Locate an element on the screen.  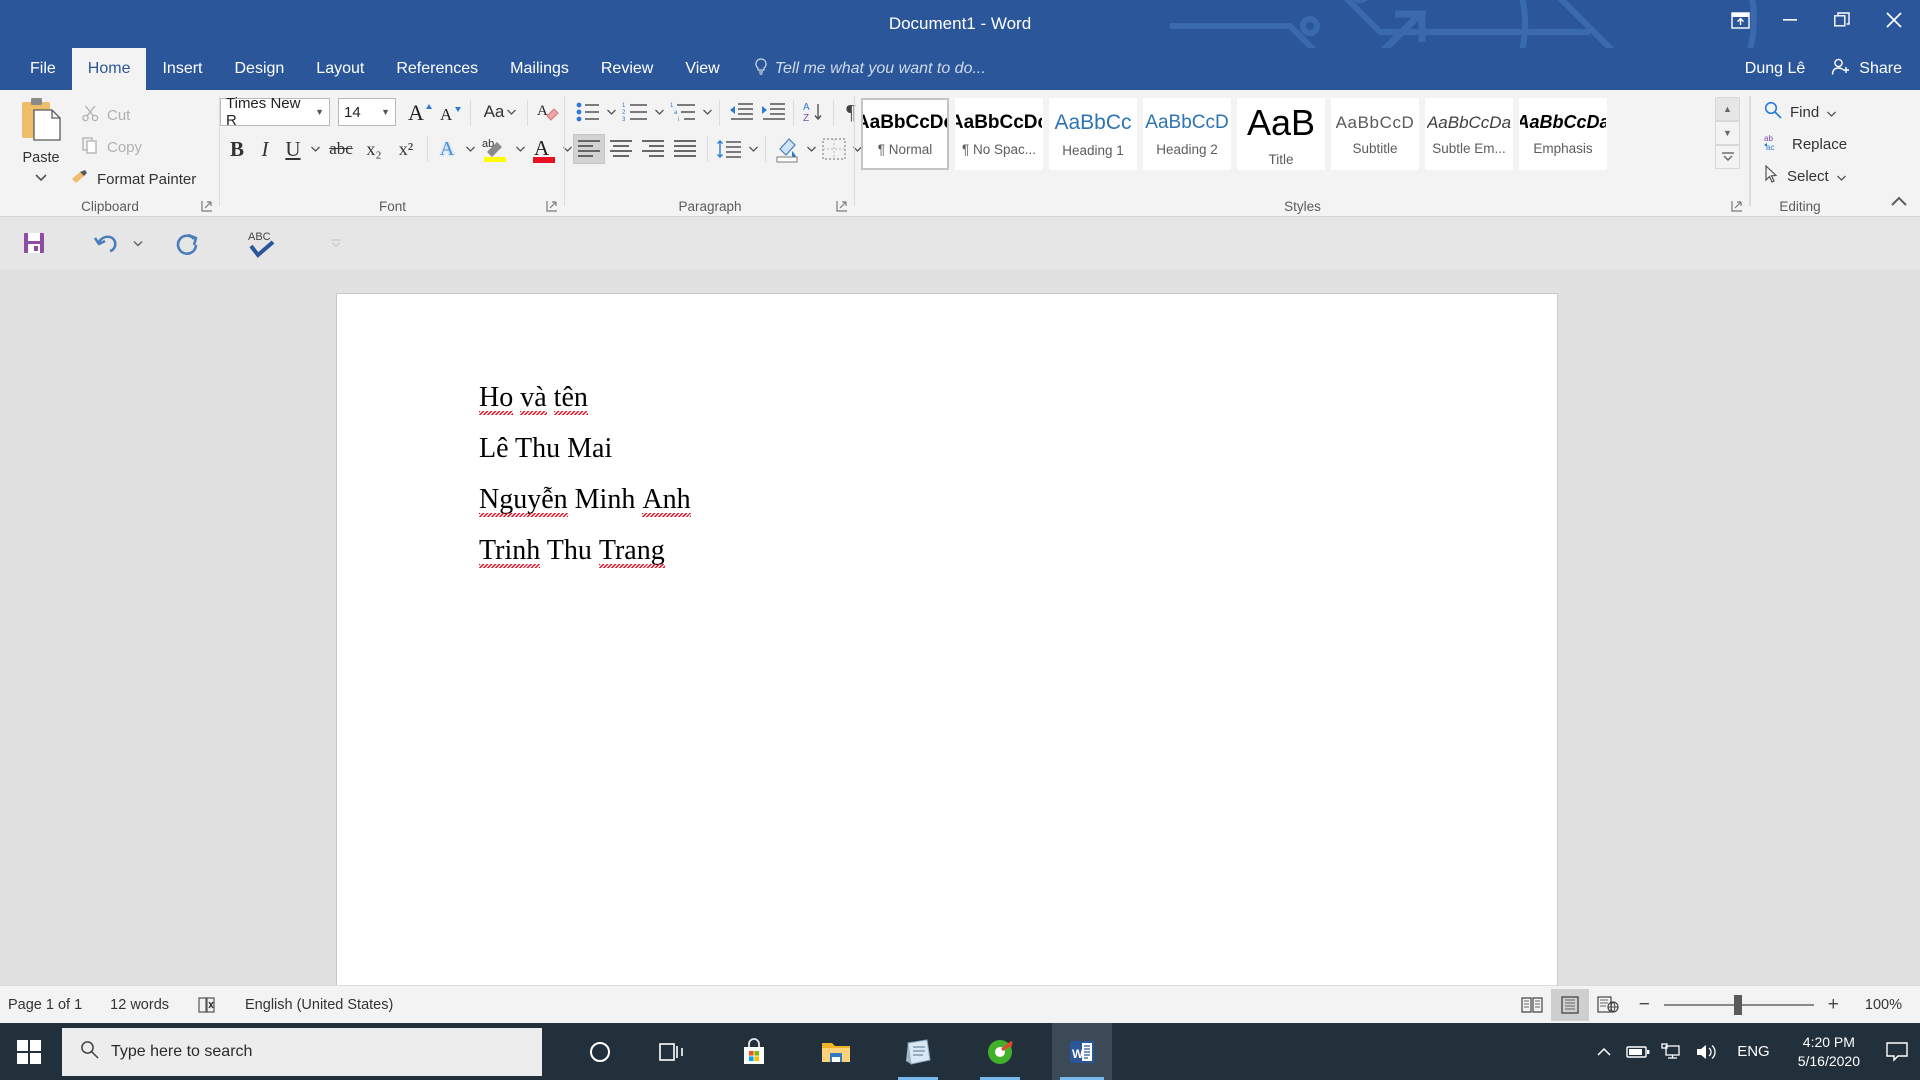
subscript-button: x₂ is located at coordinates (374, 149).